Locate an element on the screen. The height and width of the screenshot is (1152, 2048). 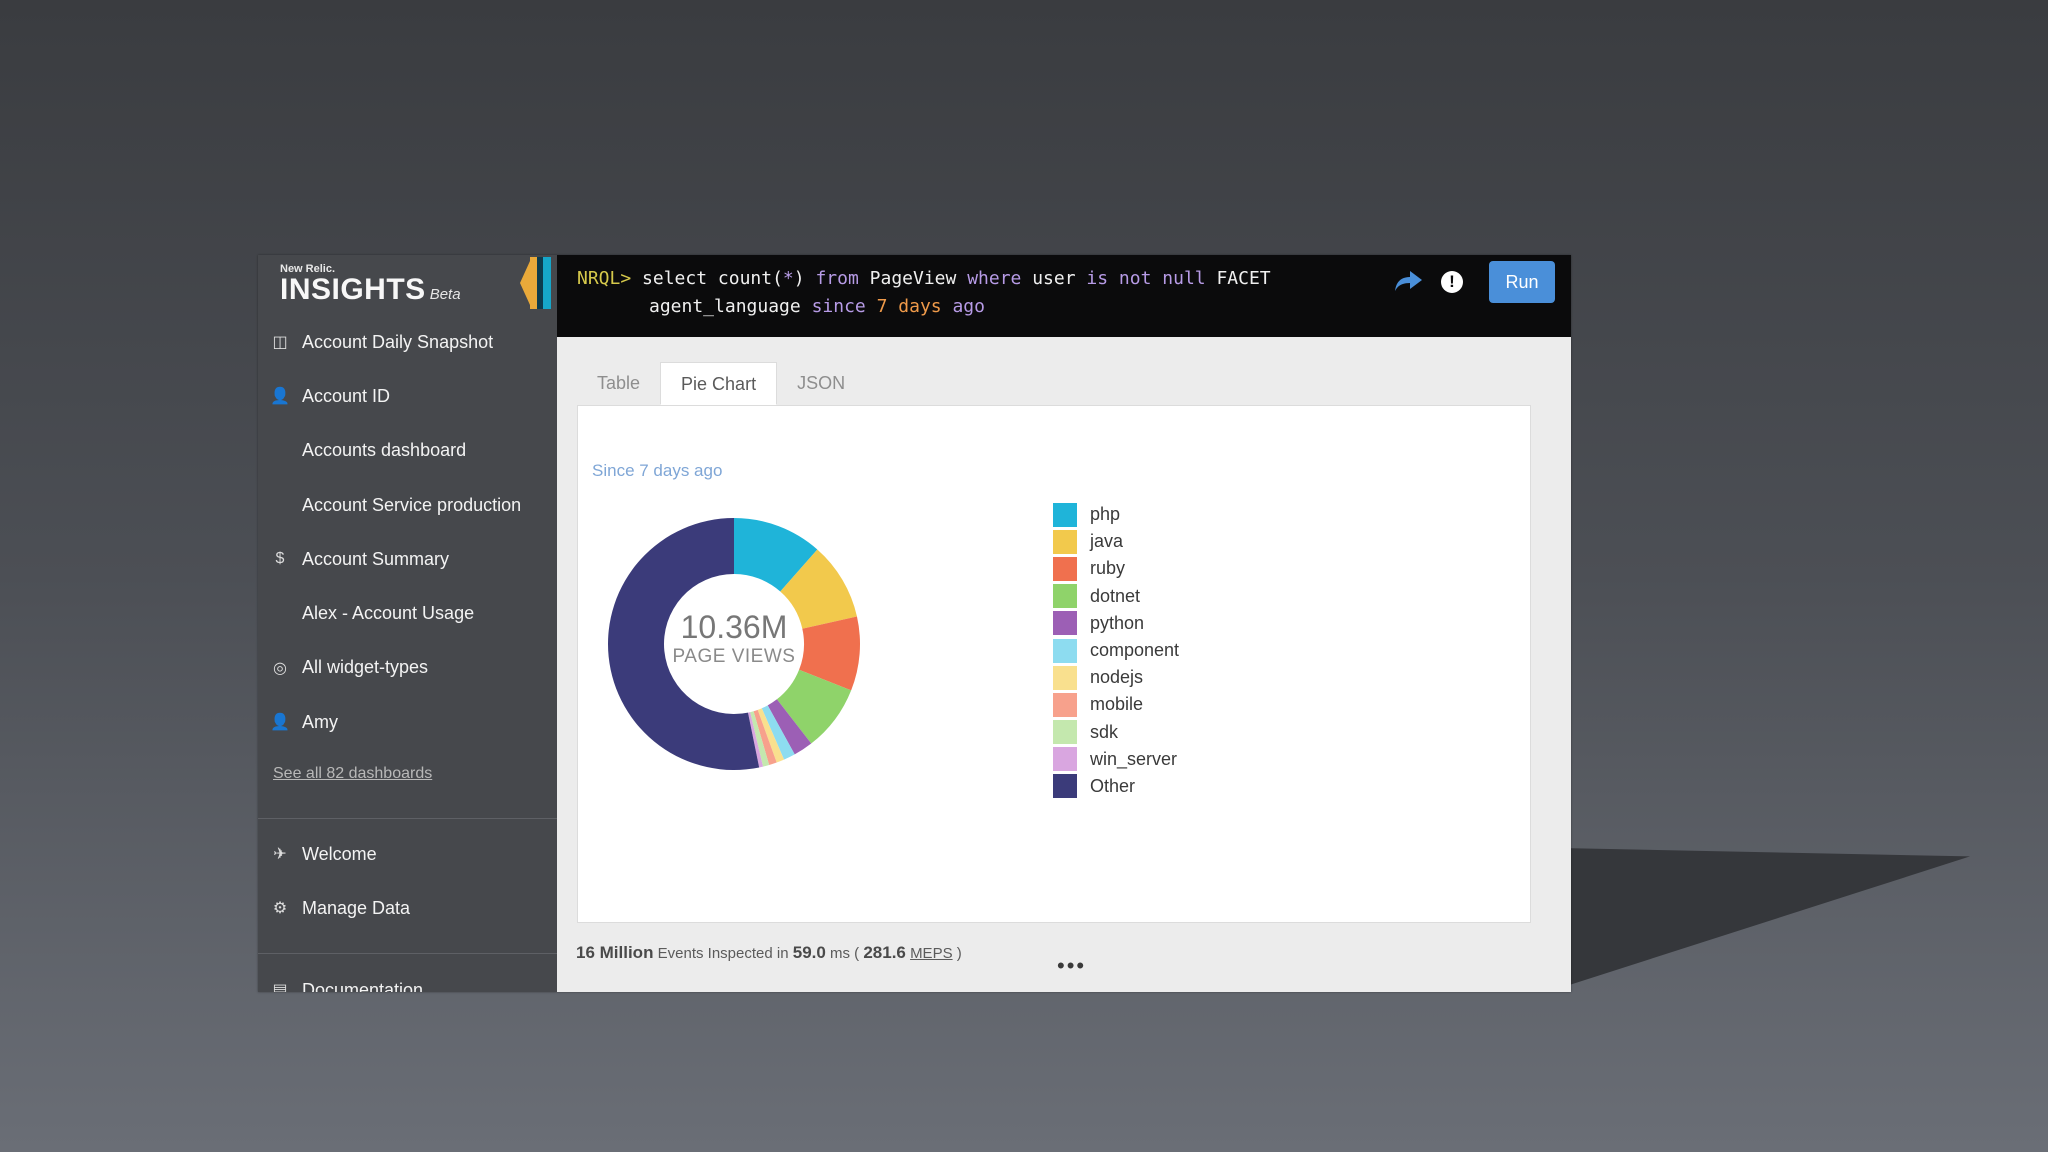
sidebar-item-label: Accounts dashboard is located at coordinates (384, 450).